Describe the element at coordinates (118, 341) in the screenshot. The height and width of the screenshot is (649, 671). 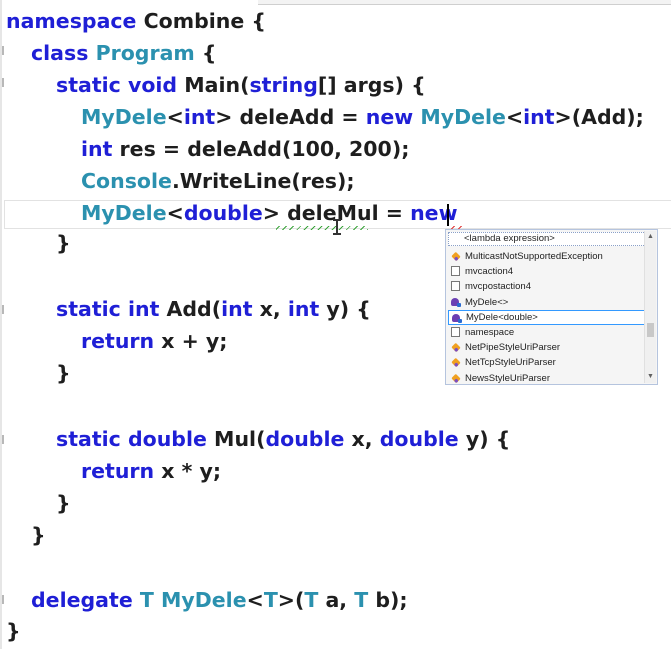
I see `code-token: return` at that location.